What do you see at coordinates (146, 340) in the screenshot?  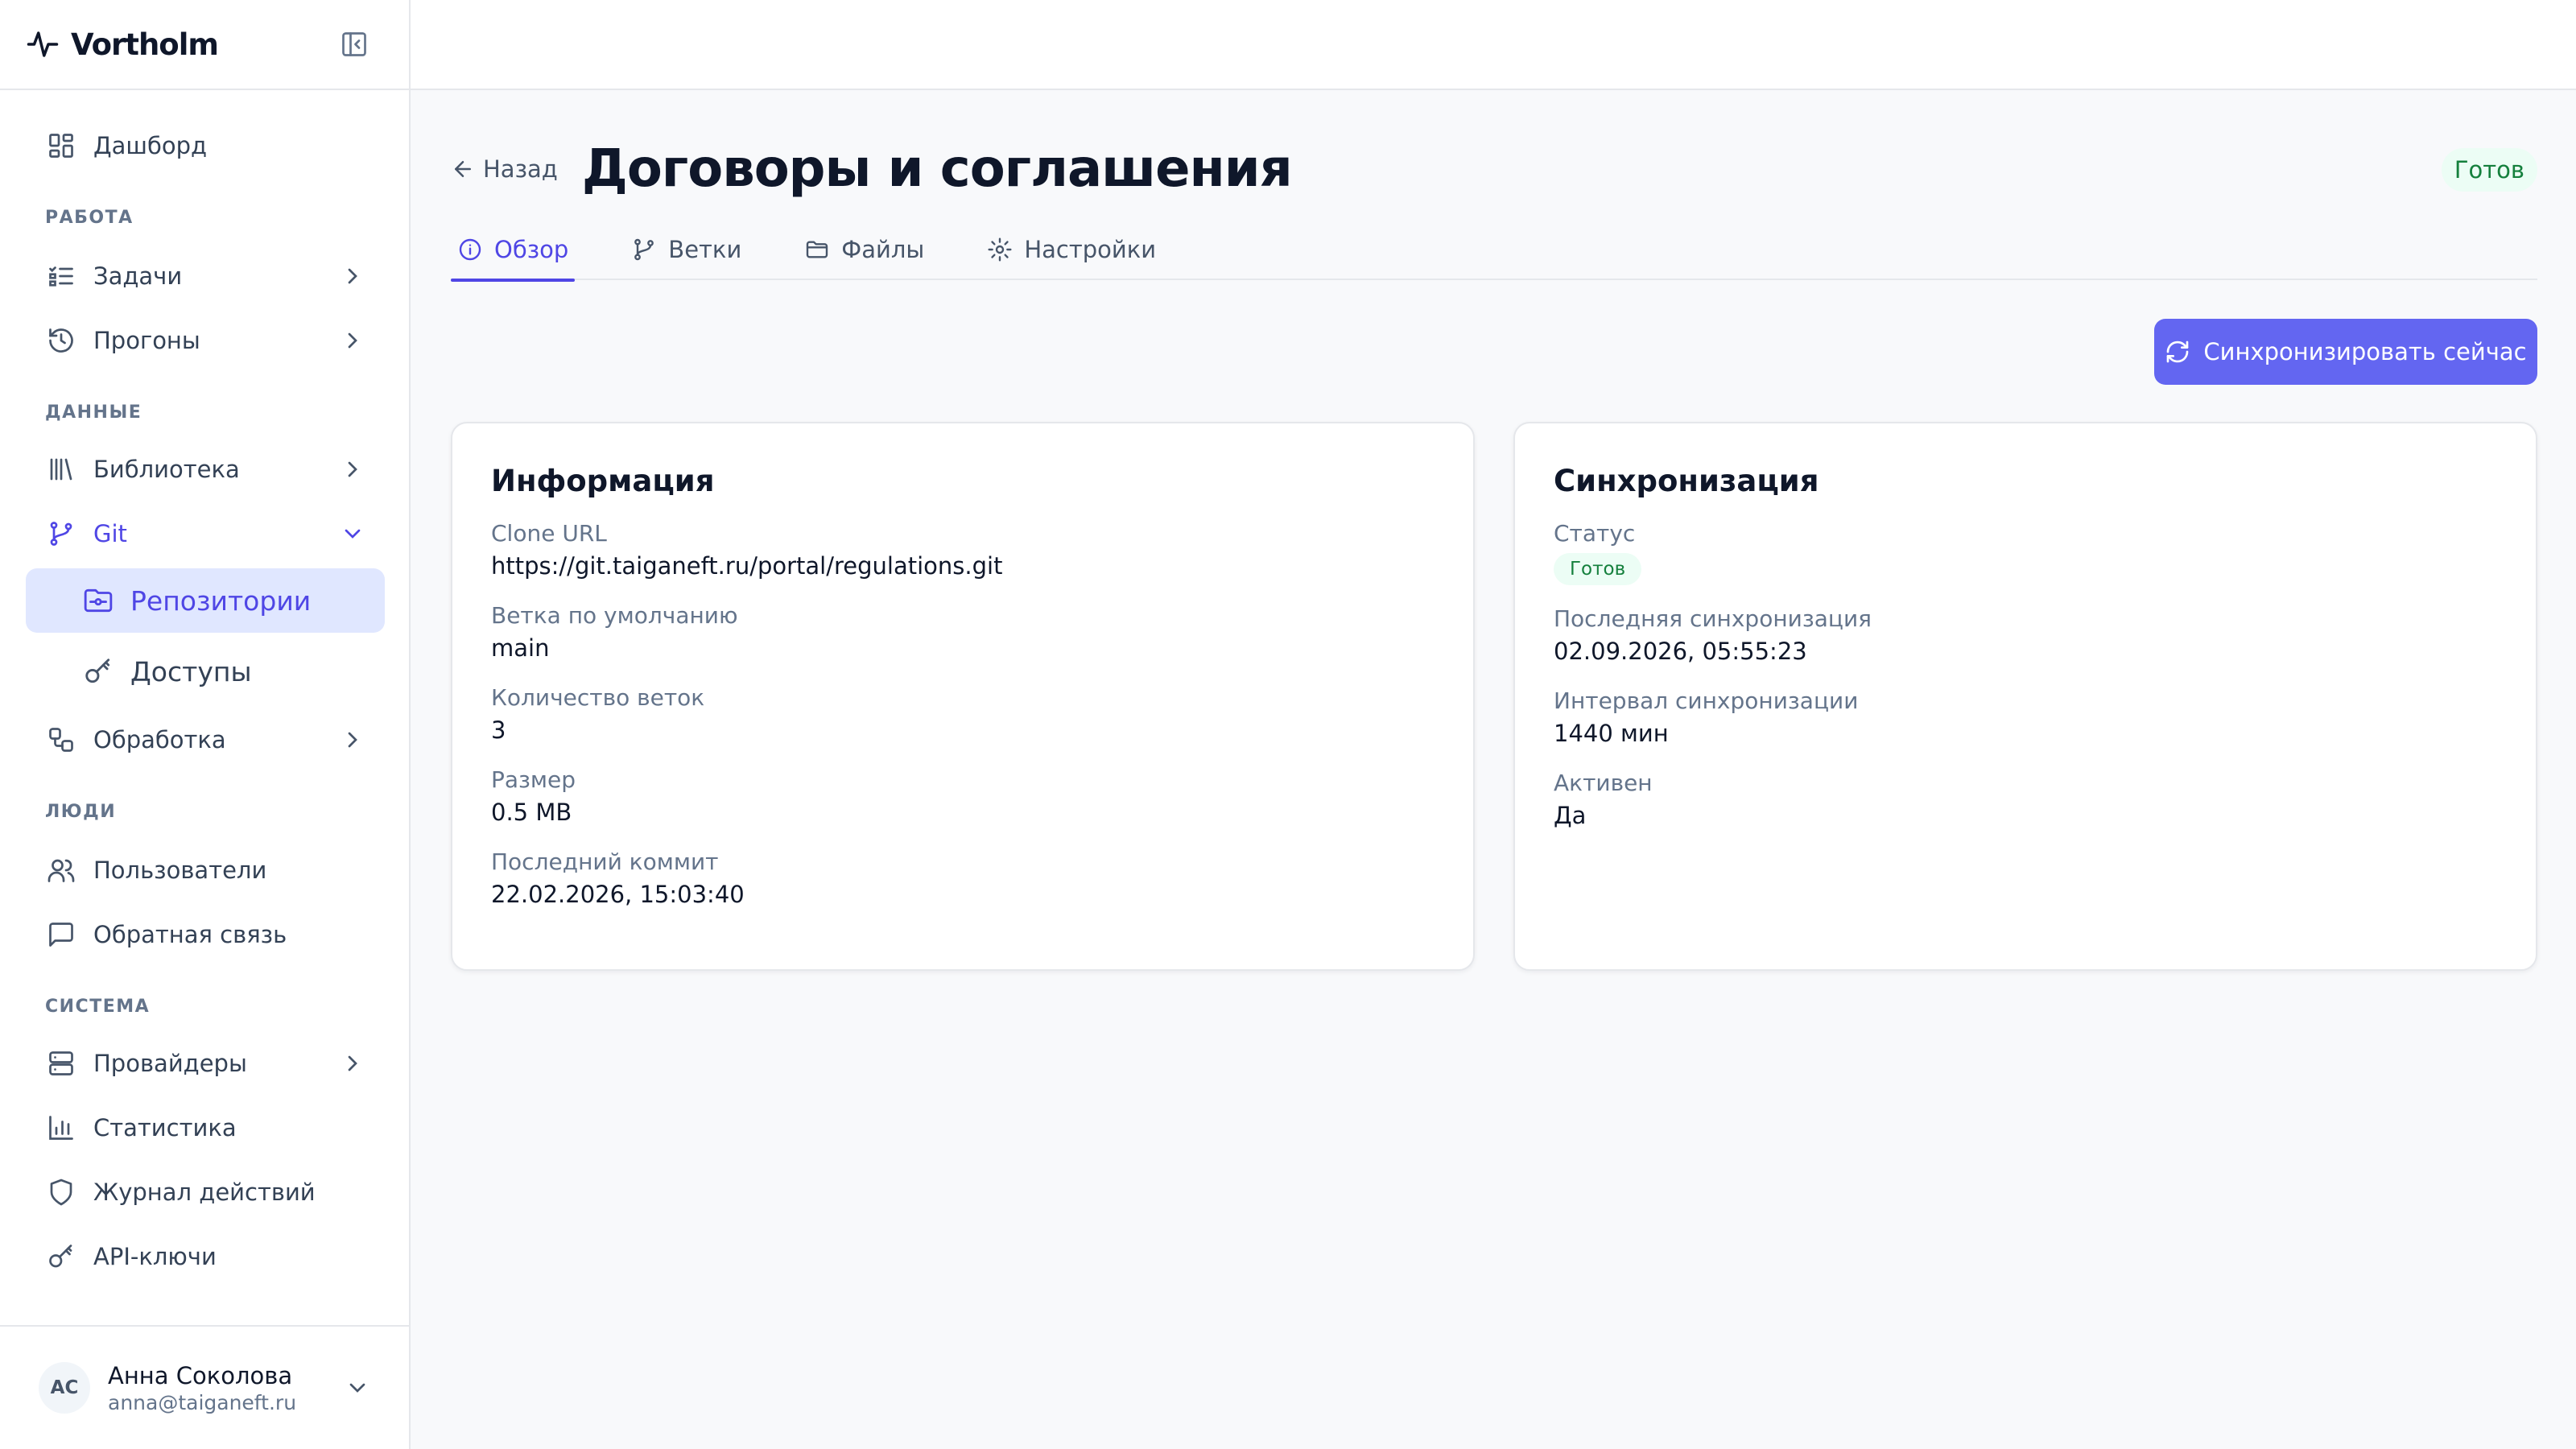 I see `sidebar-item-label: Прогоны` at bounding box center [146, 340].